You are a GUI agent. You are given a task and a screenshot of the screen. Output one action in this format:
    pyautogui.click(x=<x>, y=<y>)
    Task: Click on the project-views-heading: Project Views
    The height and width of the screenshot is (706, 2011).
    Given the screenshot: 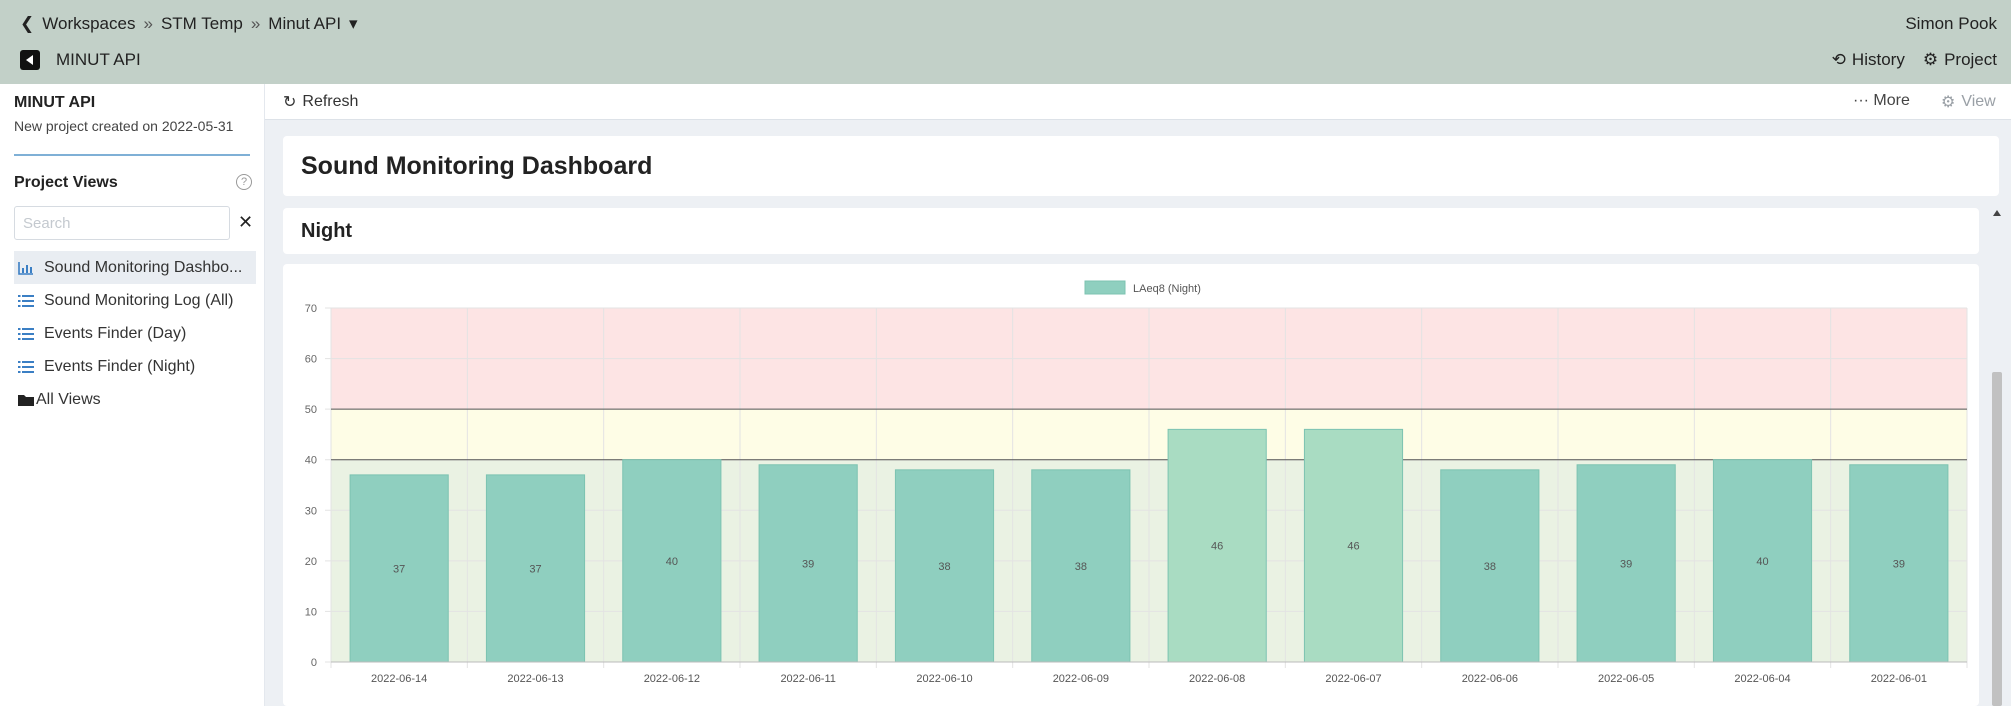 What is the action you would take?
    pyautogui.click(x=66, y=182)
    